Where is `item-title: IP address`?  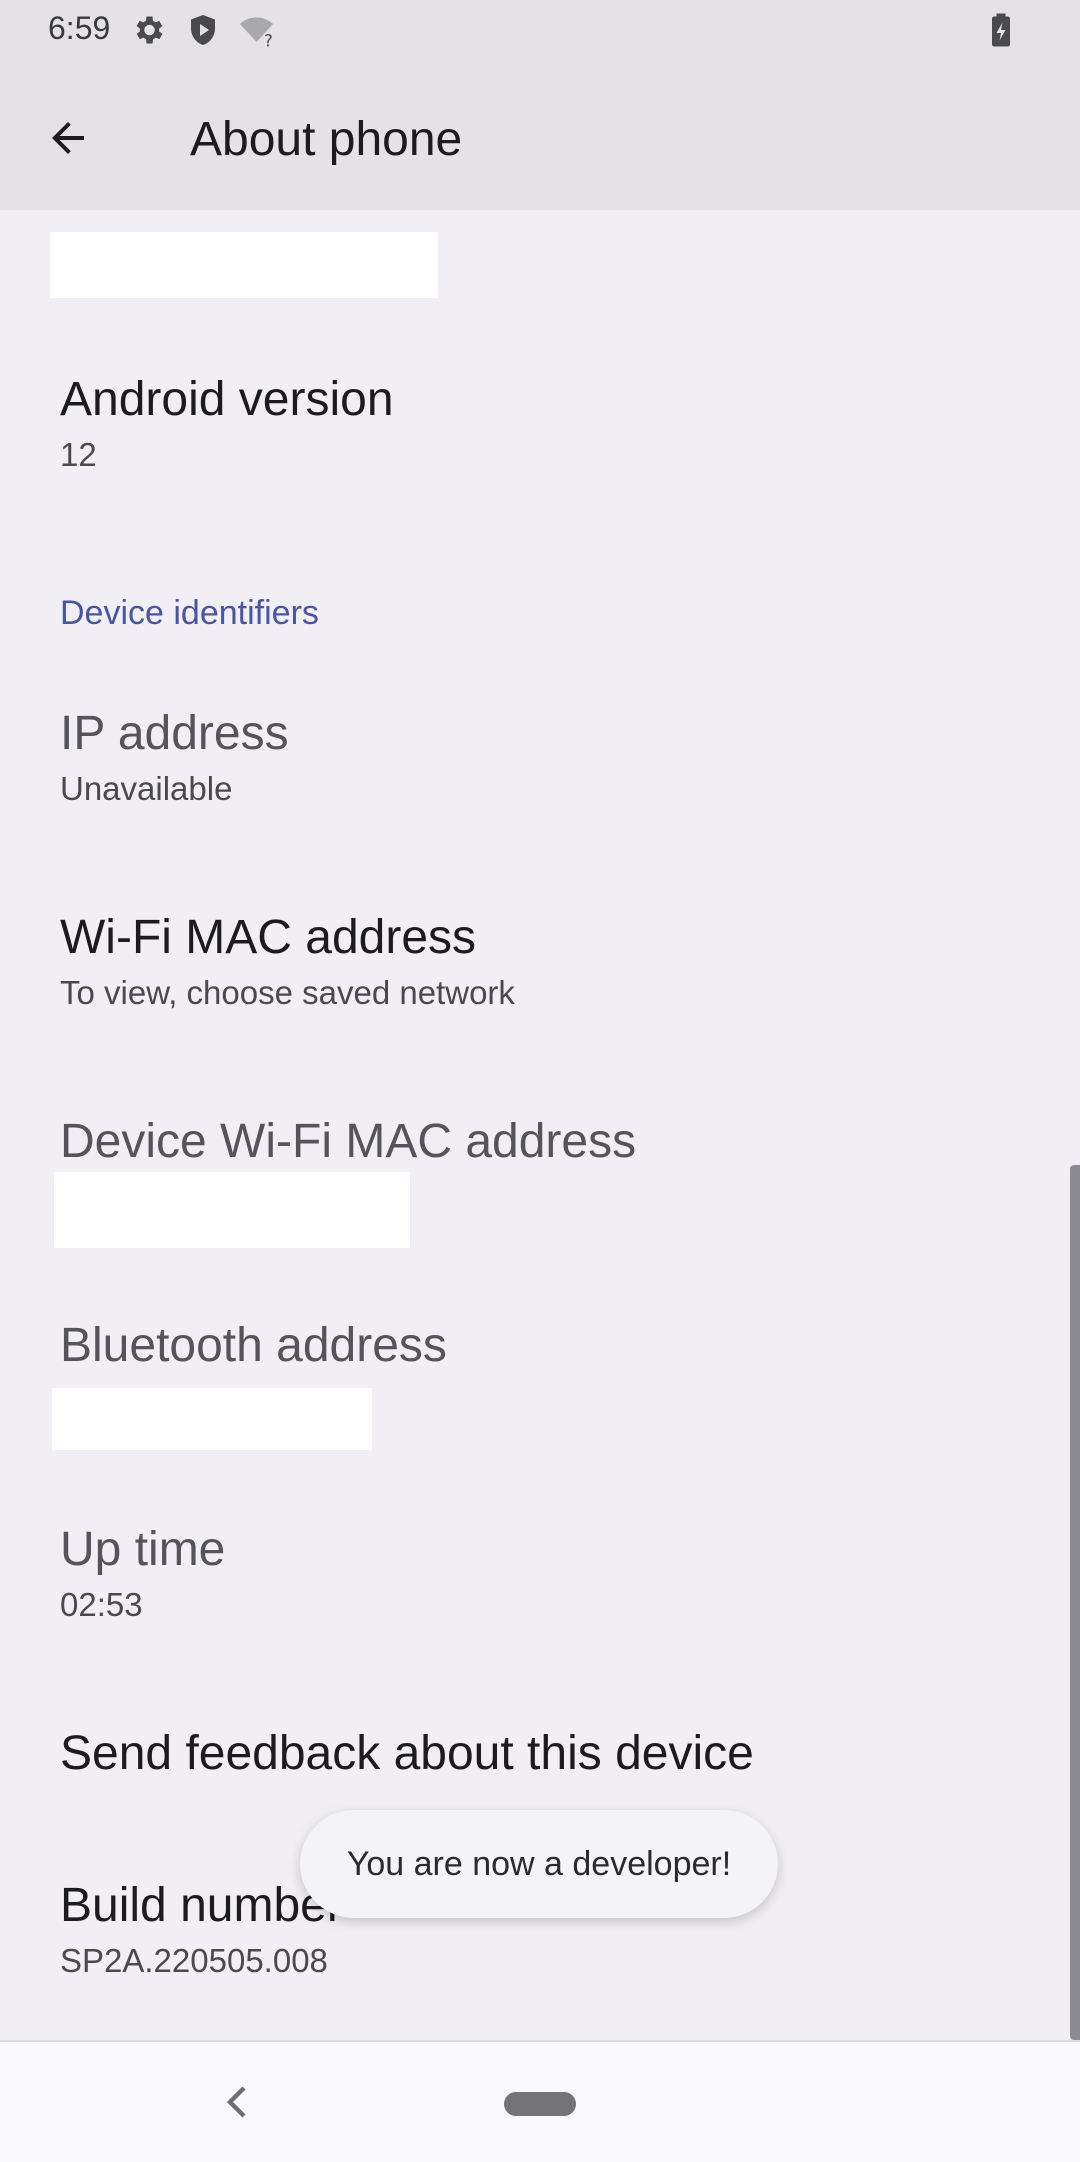
item-title: IP address is located at coordinates (174, 733).